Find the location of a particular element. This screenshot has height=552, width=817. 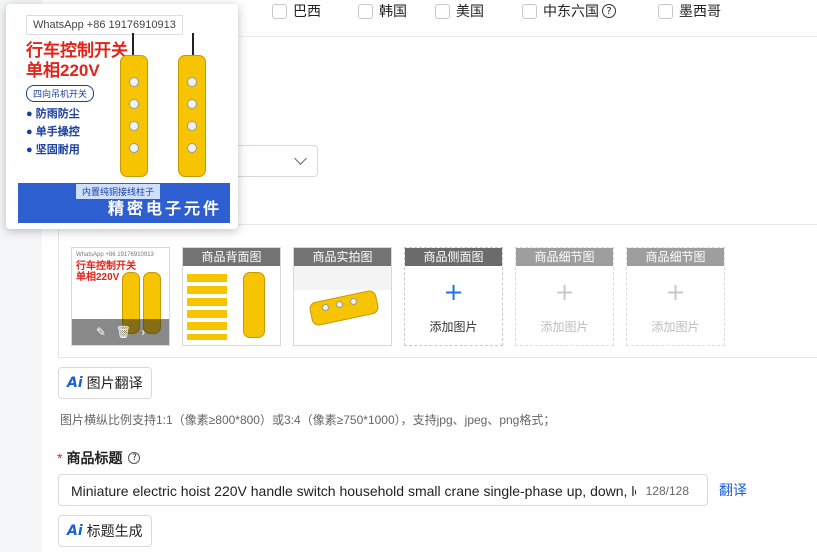

promo-feature: 坚固耐用 is located at coordinates (53, 149).